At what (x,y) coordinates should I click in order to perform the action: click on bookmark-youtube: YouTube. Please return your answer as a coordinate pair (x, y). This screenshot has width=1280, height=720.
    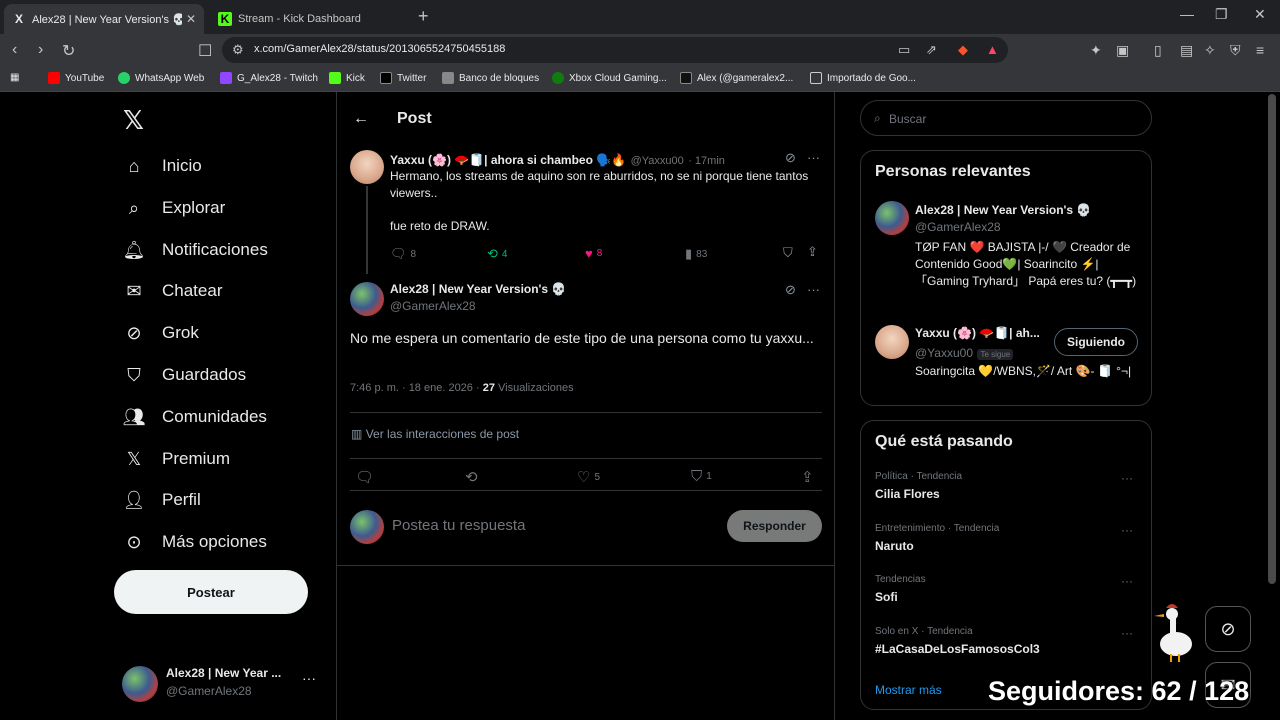
    Looking at the image, I should click on (76, 78).